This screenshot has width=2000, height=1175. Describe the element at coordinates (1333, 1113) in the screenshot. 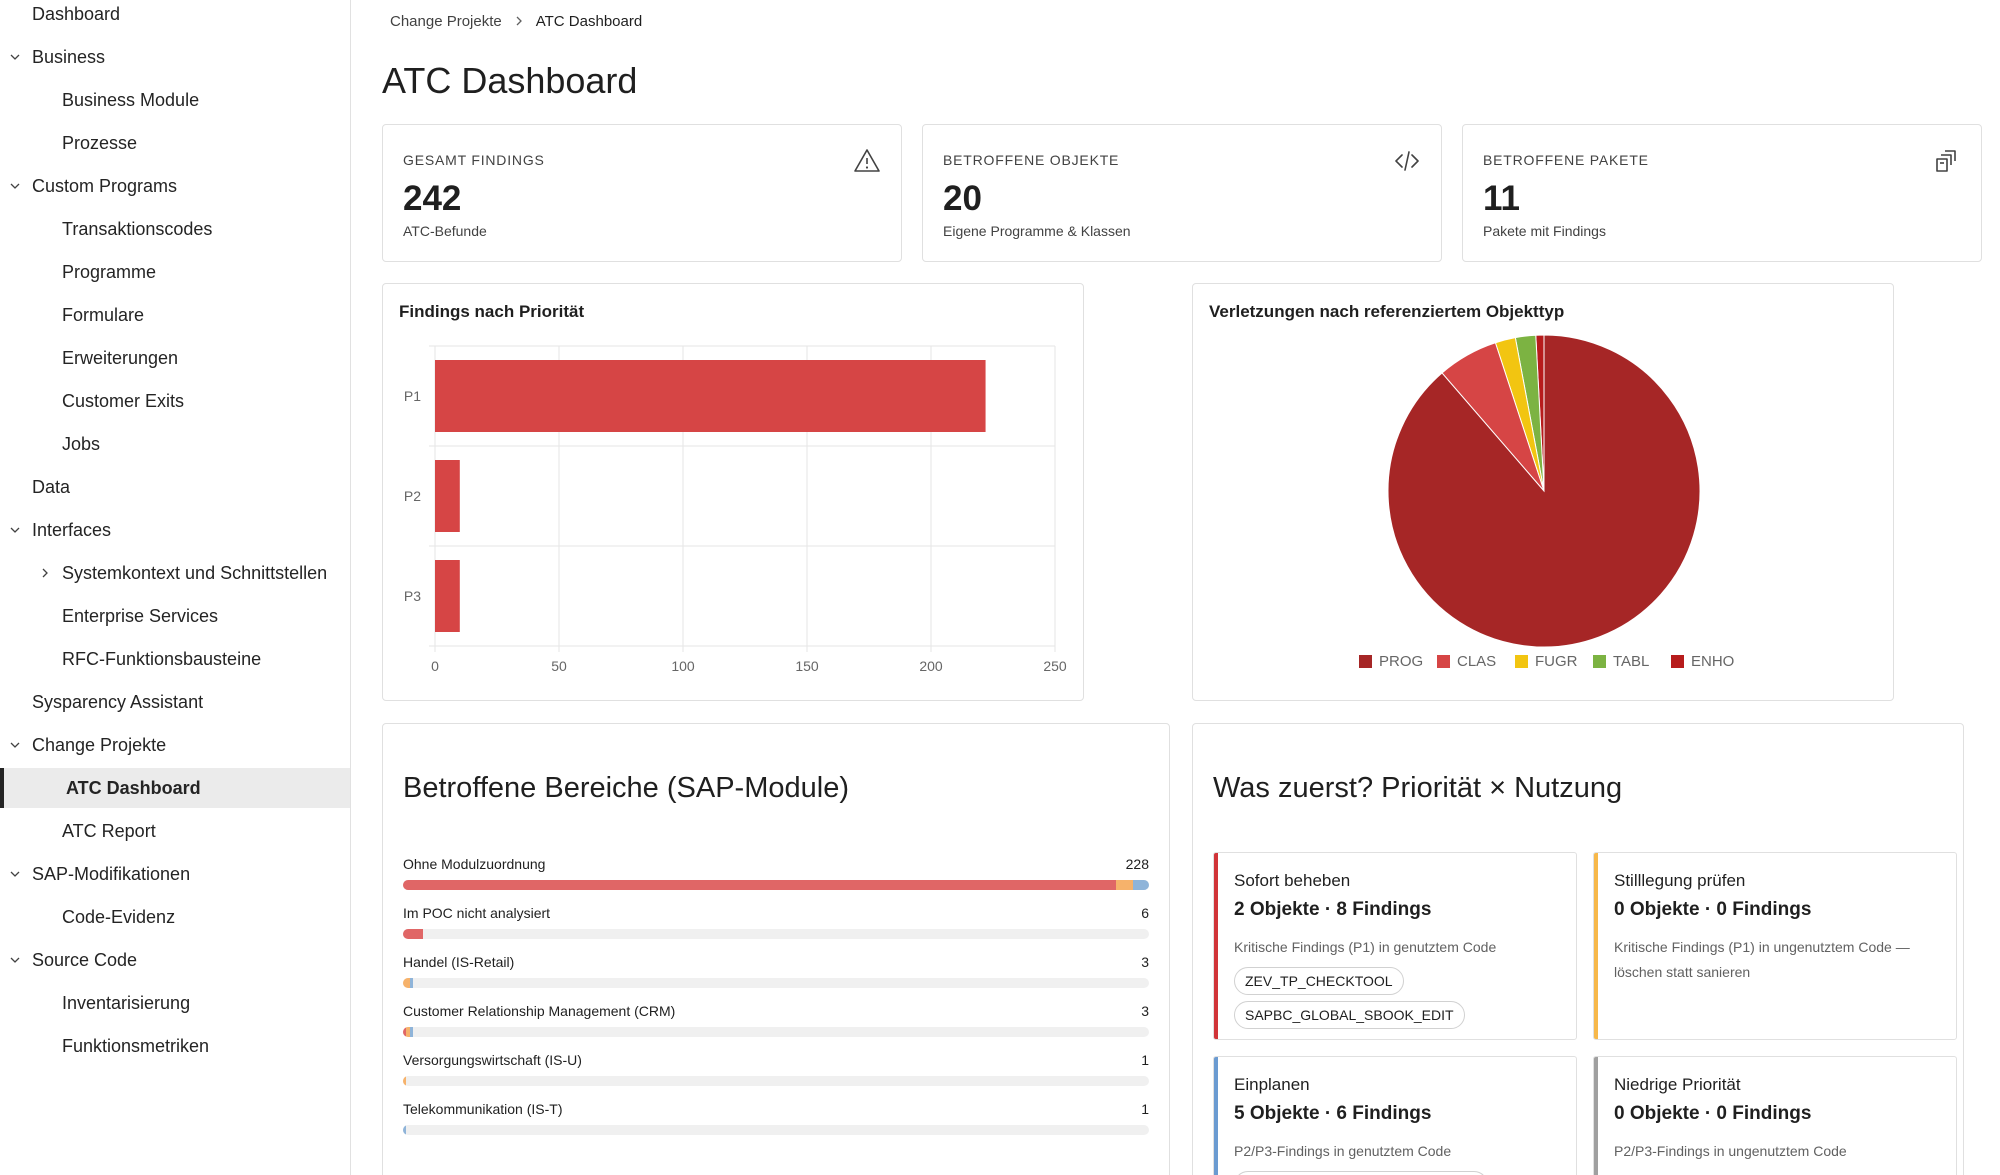

I see `priority-stats: 5 Objekte · 6 Findings` at that location.